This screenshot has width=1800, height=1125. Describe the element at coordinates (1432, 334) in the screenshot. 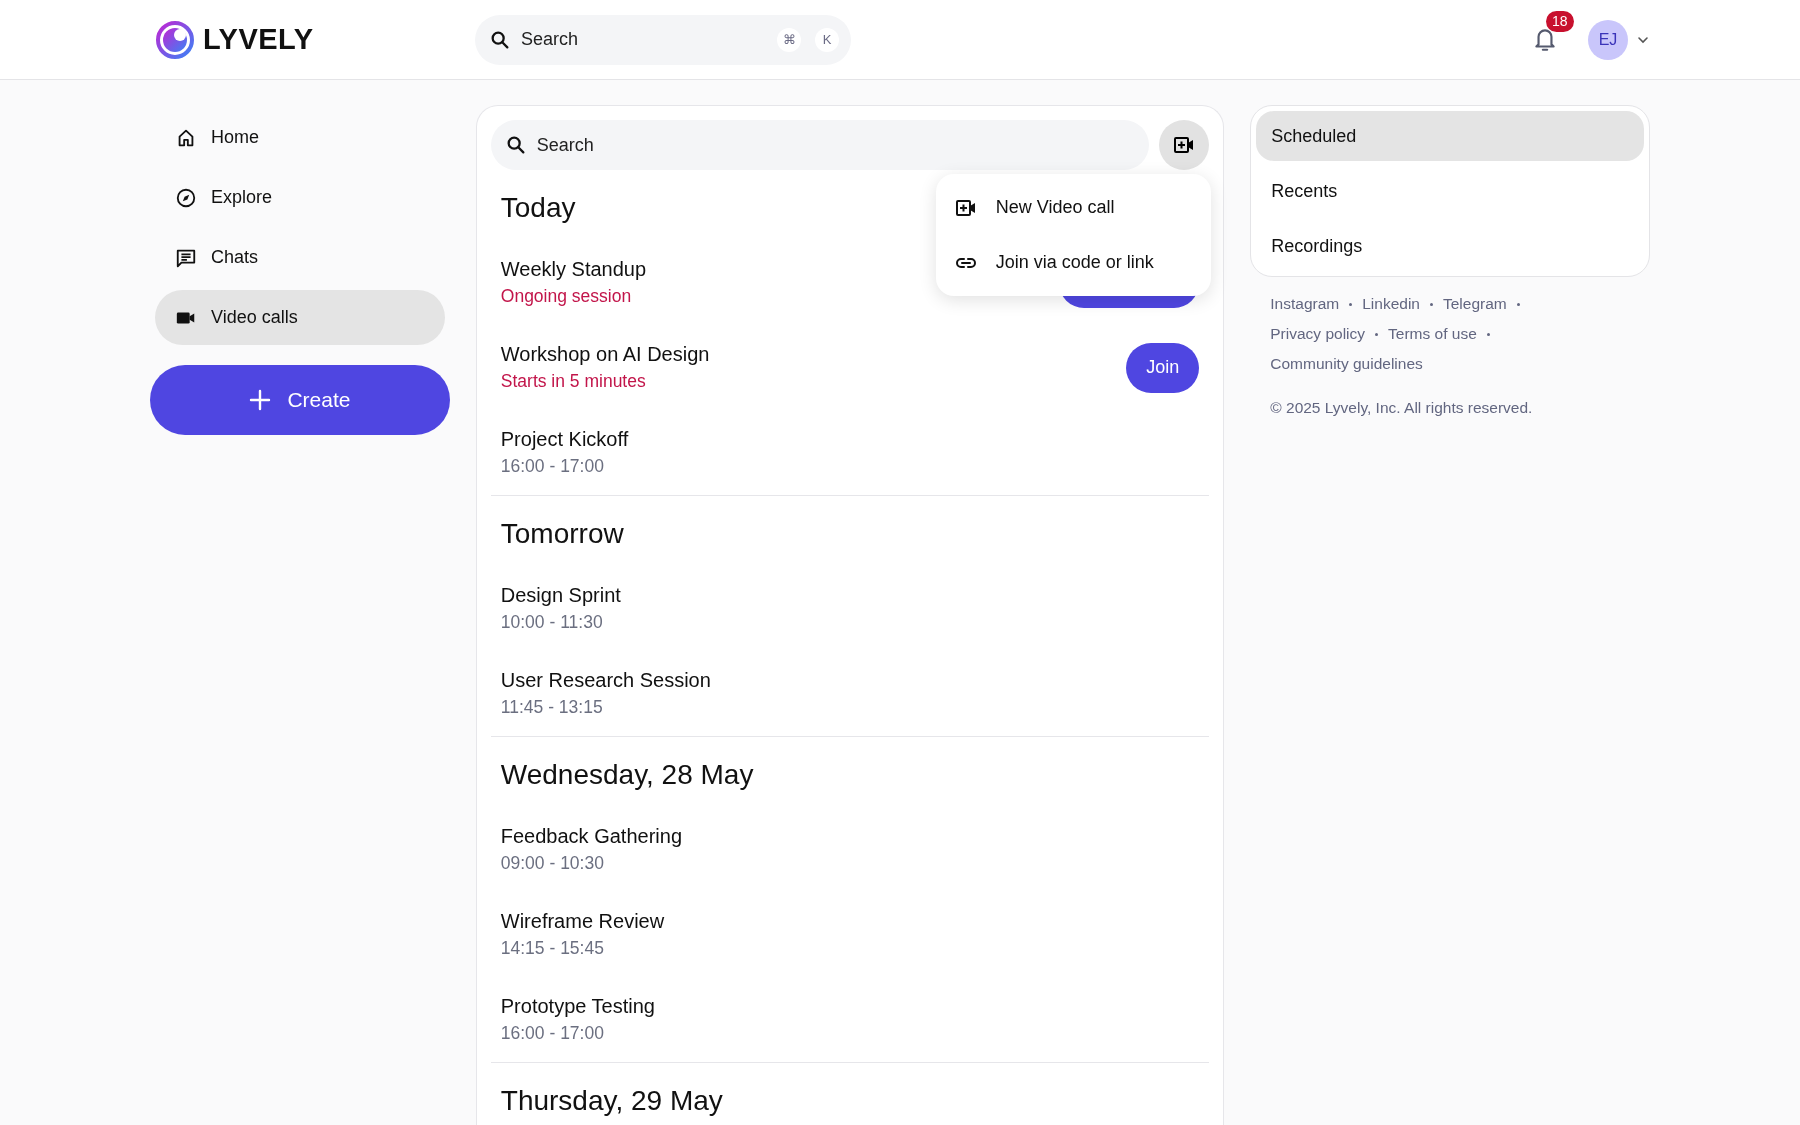

I see `footer-link: Terms of use` at that location.